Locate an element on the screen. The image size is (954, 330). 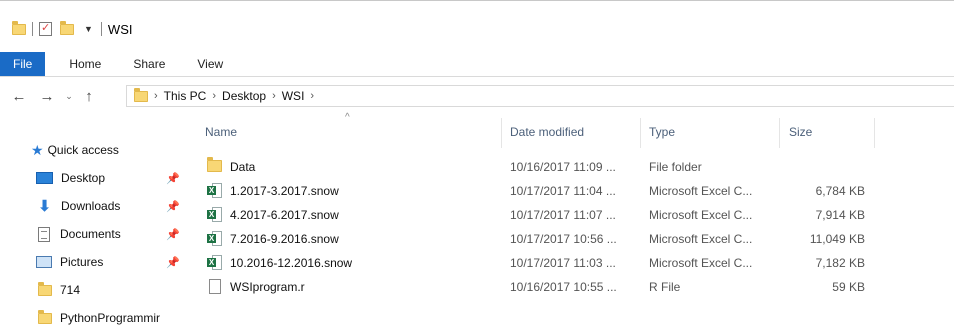
new-folder-icon is located at coordinates (67, 27).